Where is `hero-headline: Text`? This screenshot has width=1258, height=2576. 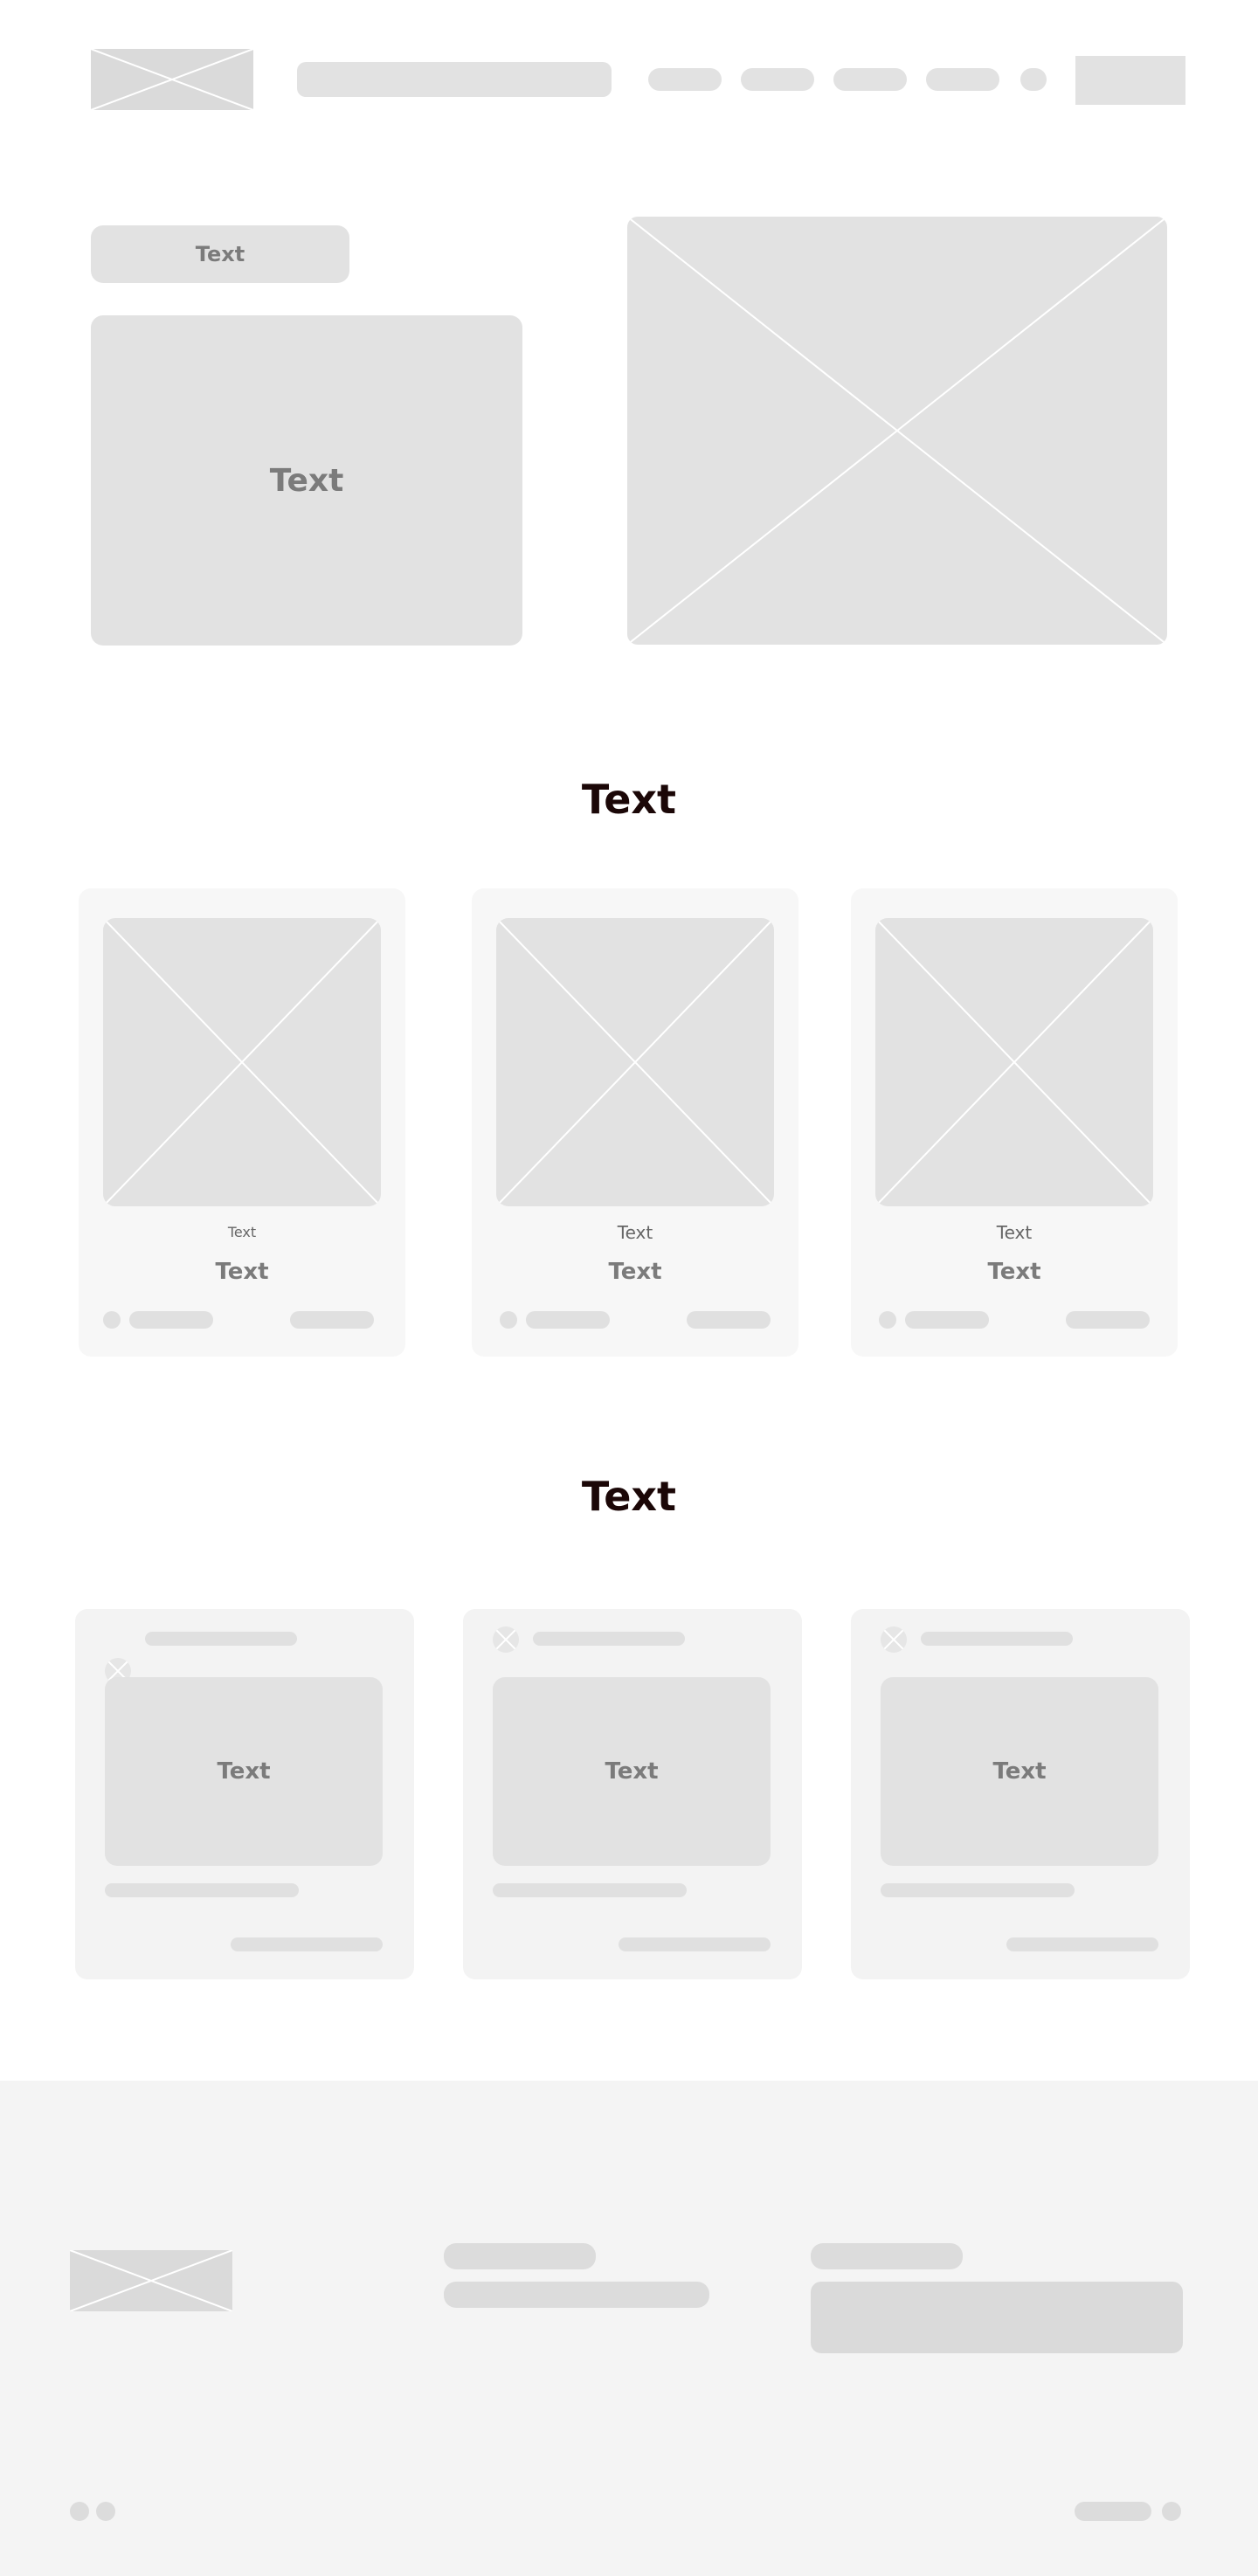
hero-headline: Text is located at coordinates (306, 480).